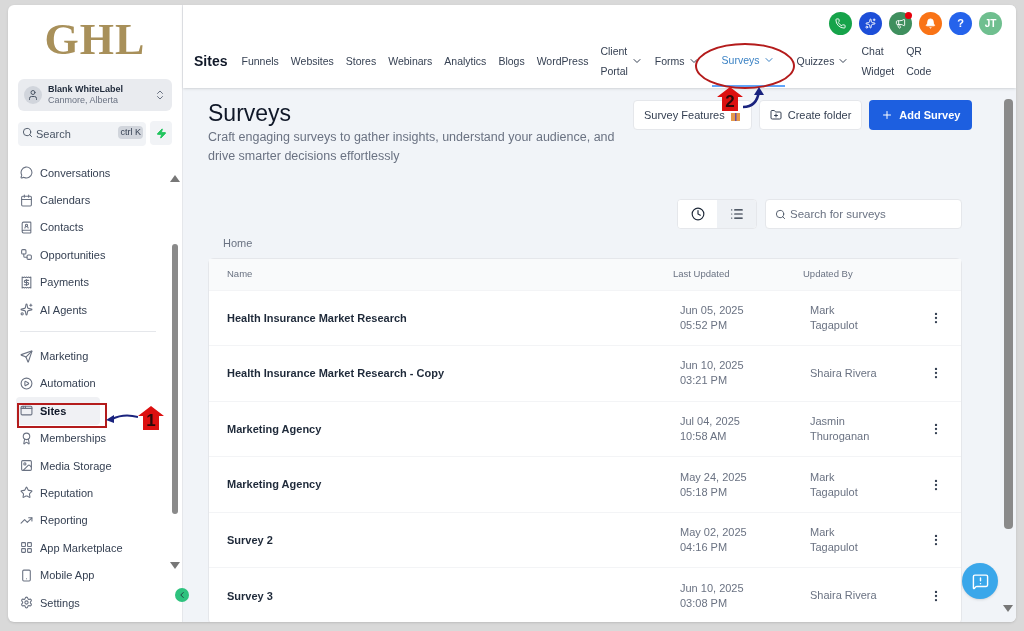 Image resolution: width=1024 pixels, height=631 pixels. Describe the element at coordinates (58, 227) in the screenshot. I see `nav-item: Contacts` at that location.